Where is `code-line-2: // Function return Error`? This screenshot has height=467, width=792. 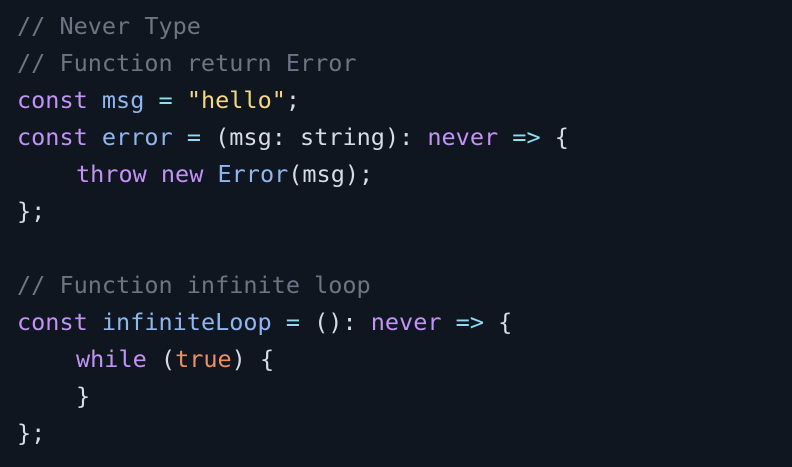
code-line-2: // Function return Error is located at coordinates (404, 63).